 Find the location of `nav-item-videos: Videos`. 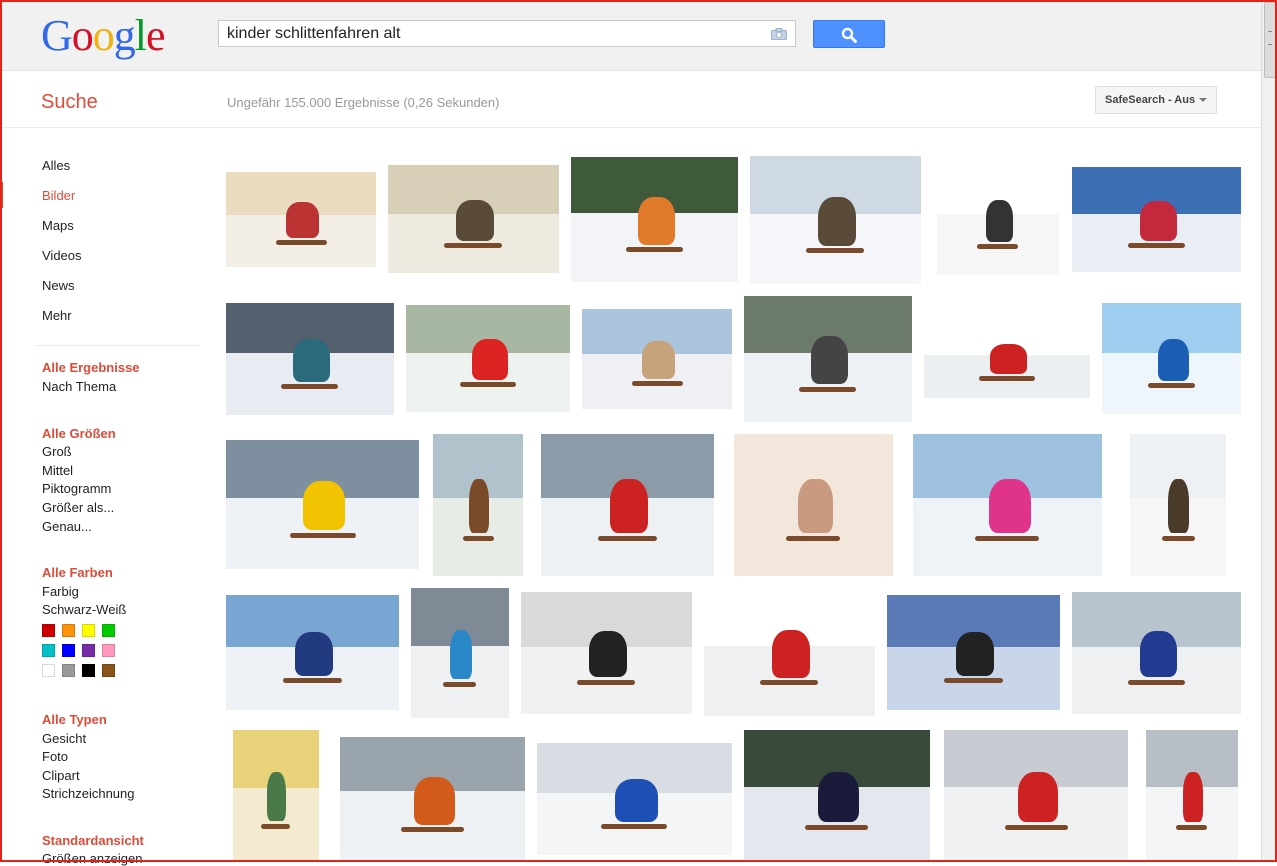

nav-item-videos: Videos is located at coordinates (62, 255).